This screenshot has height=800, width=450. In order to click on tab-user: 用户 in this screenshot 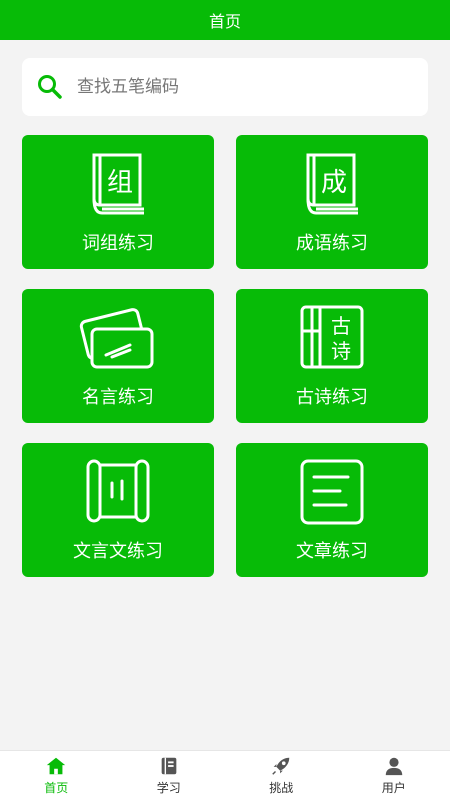, I will do `click(394, 775)`.